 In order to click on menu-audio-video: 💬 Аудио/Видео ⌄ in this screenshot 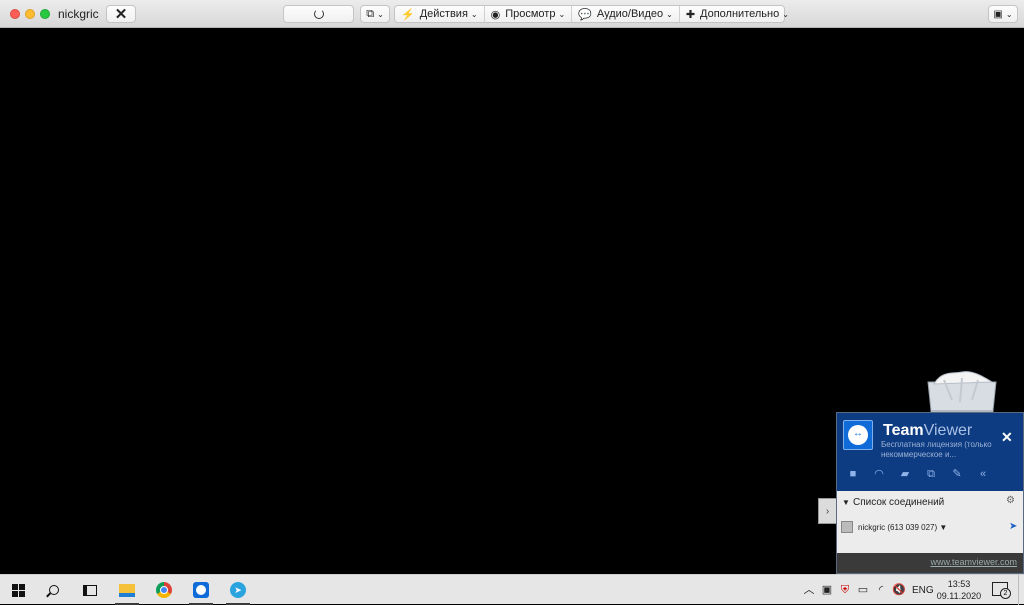, I will do `click(626, 14)`.